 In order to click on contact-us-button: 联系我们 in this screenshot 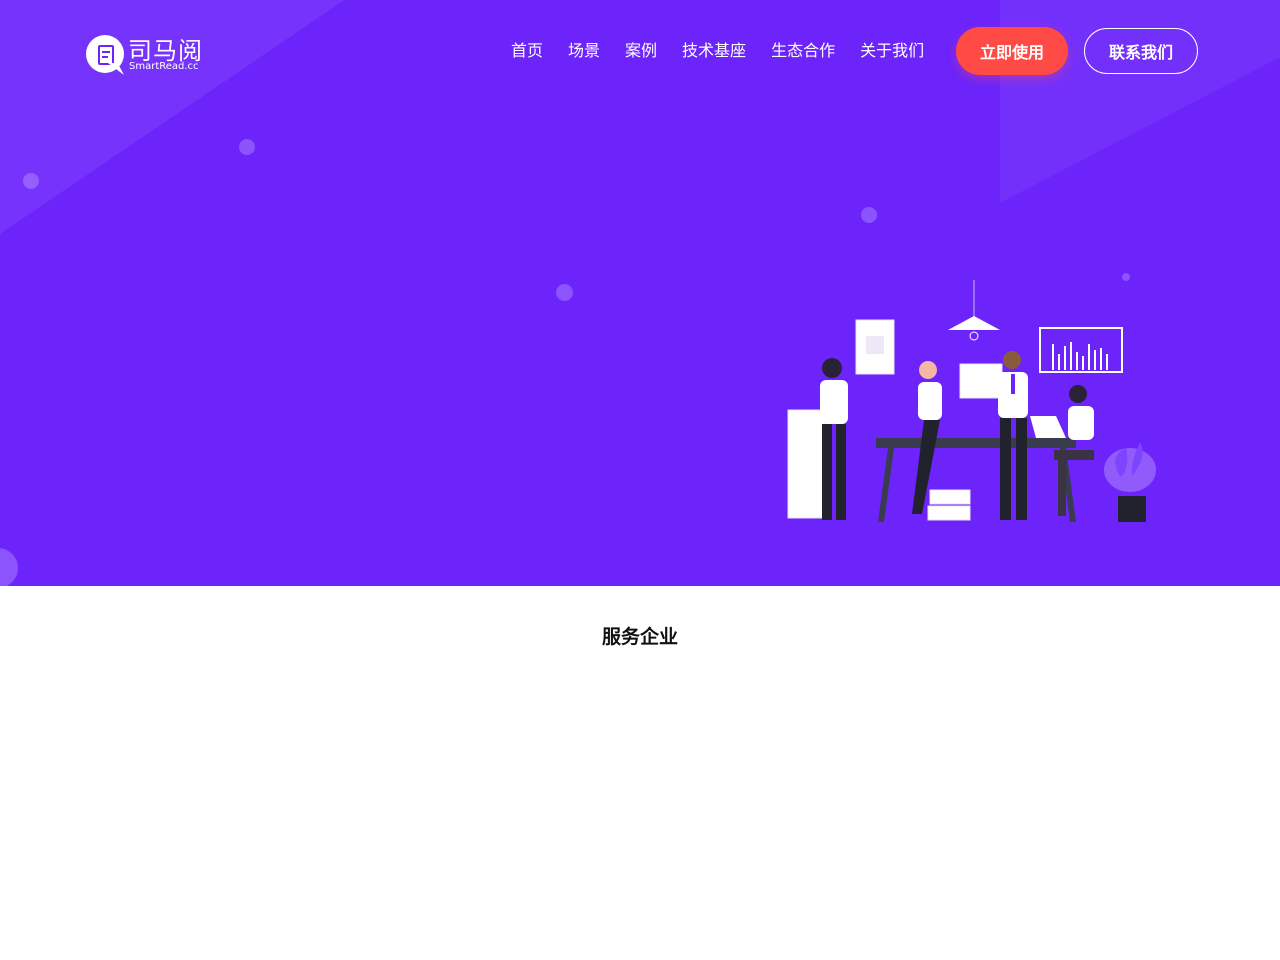, I will do `click(1141, 51)`.